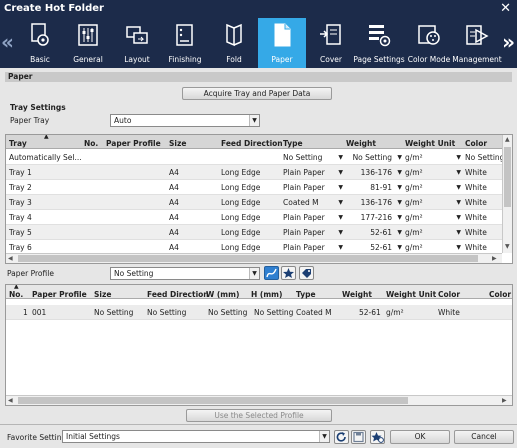 The height and width of the screenshot is (448, 517). Describe the element at coordinates (507, 139) in the screenshot. I see `scroll-up-icon: ▲` at that location.